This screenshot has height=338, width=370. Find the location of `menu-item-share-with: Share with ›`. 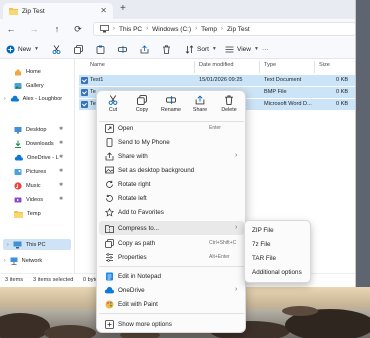

menu-item-share-with: Share with › is located at coordinates (171, 156).